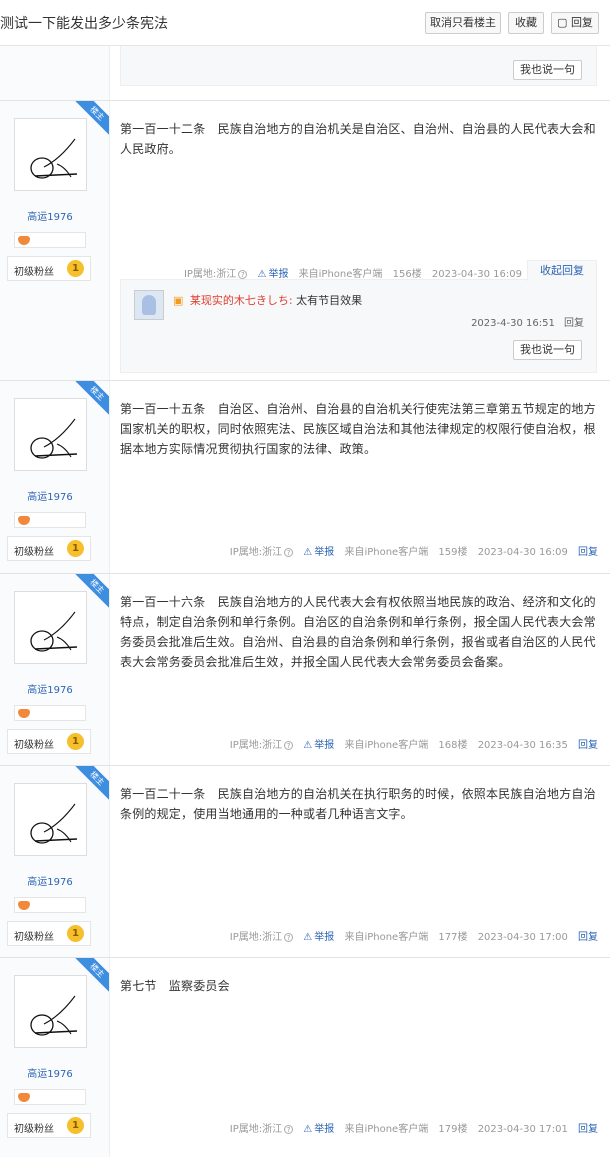 This screenshot has height=1157, width=610. What do you see at coordinates (358, 66) in the screenshot?
I see `prev-comment-box: 我也说一句` at bounding box center [358, 66].